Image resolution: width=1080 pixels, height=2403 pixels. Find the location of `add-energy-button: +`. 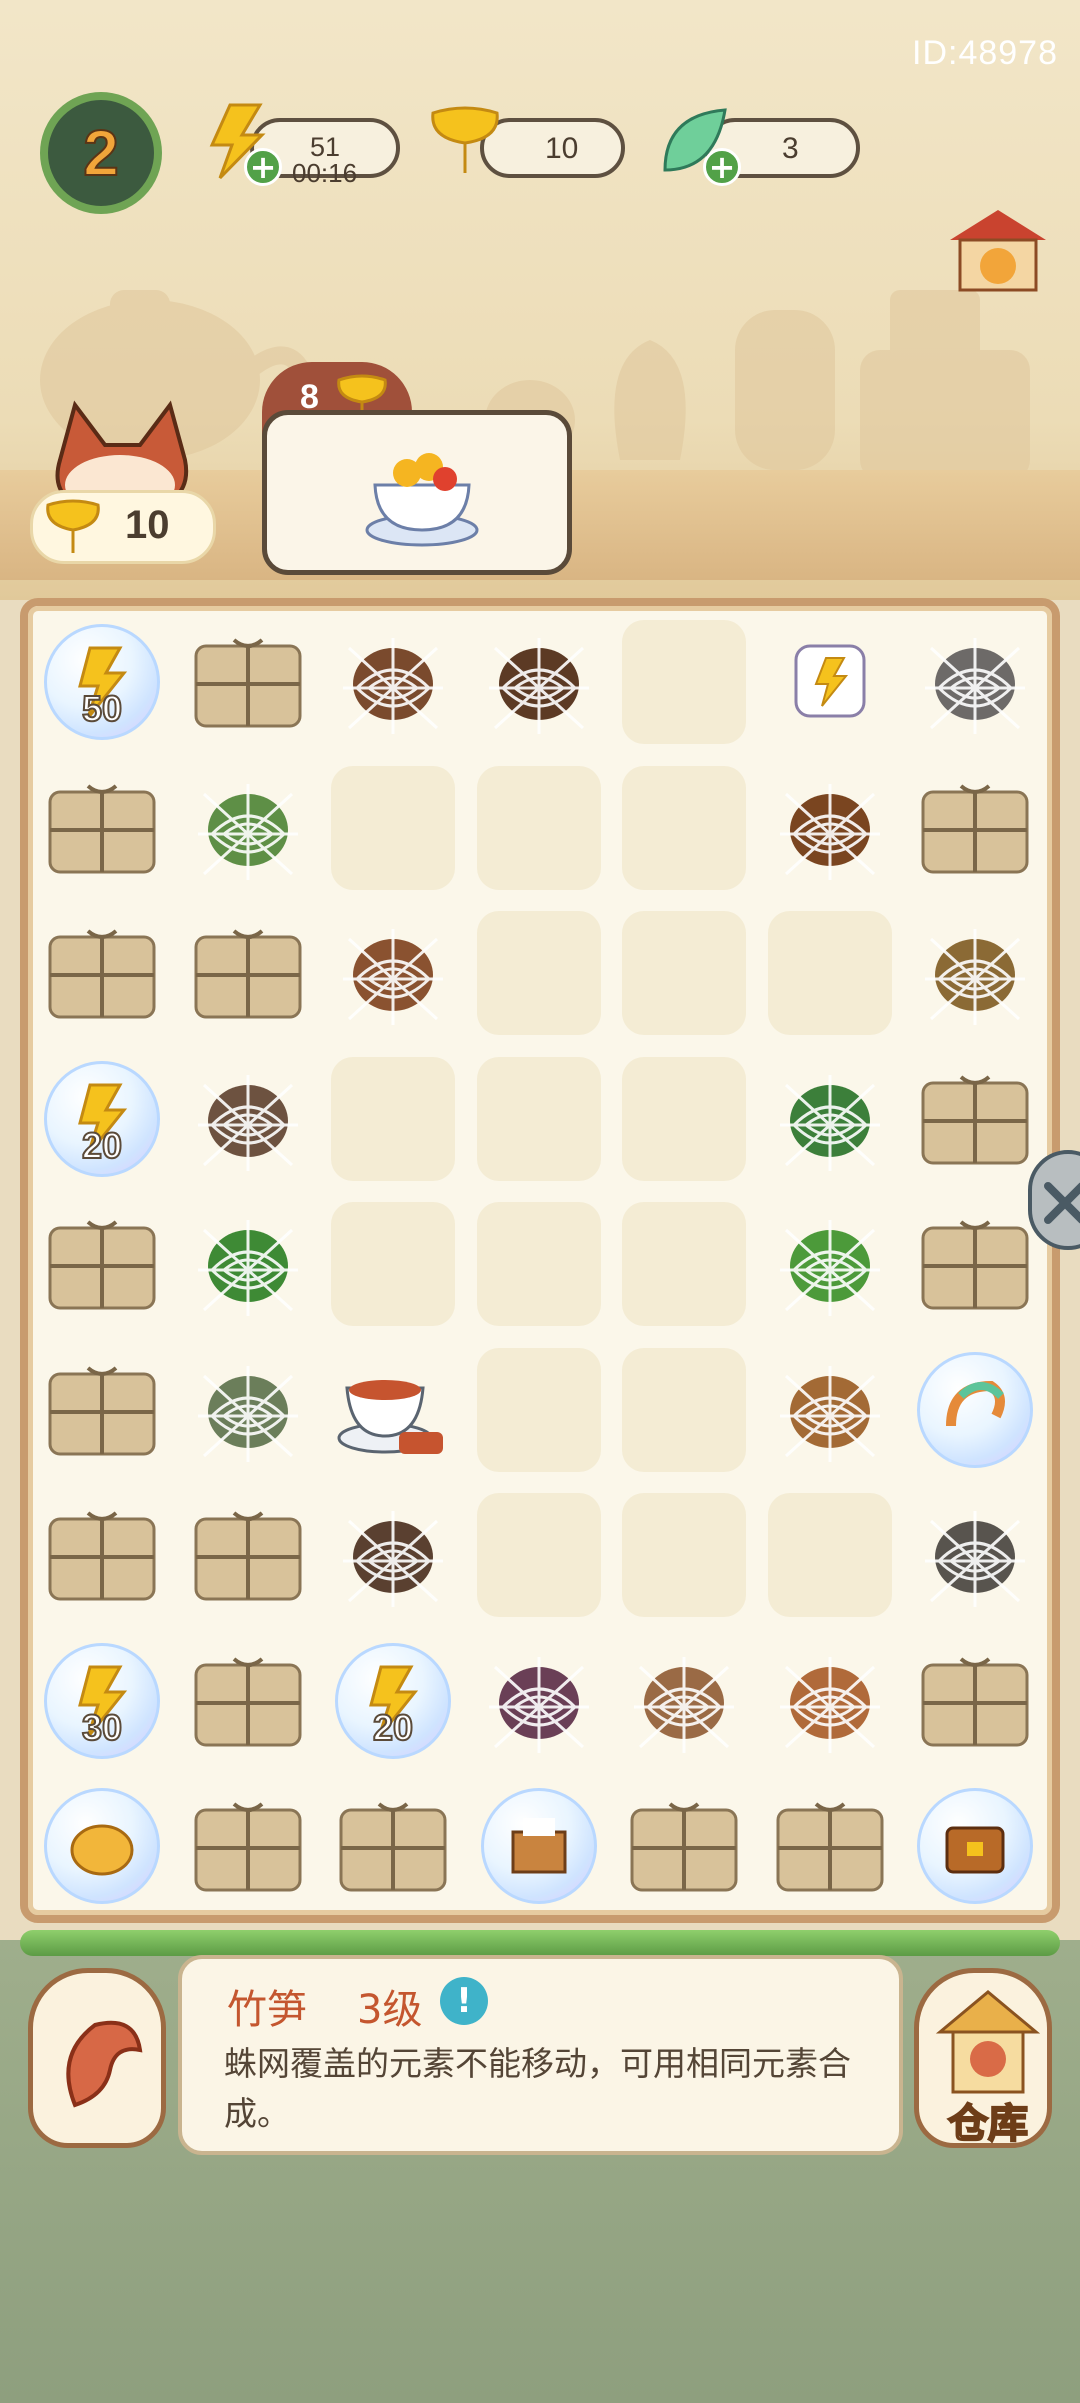

add-energy-button: + is located at coordinates (263, 167).